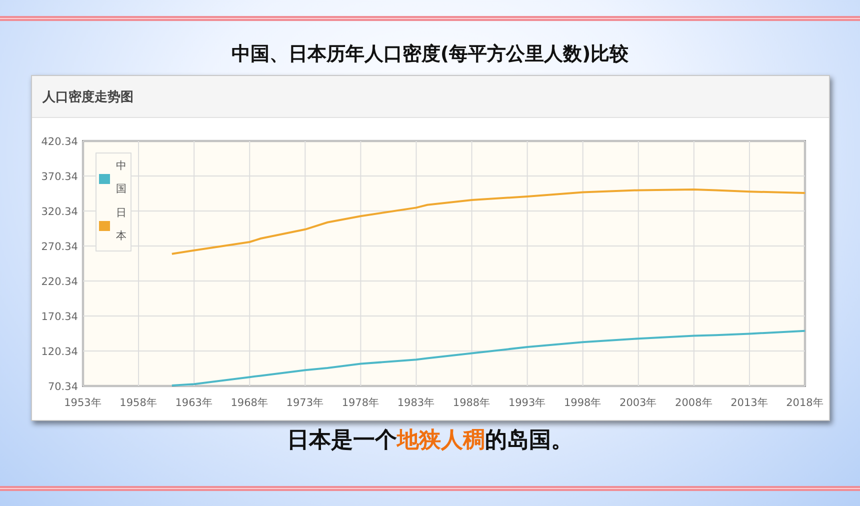  I want to click on y-tick-label: 170.34, so click(59, 317).